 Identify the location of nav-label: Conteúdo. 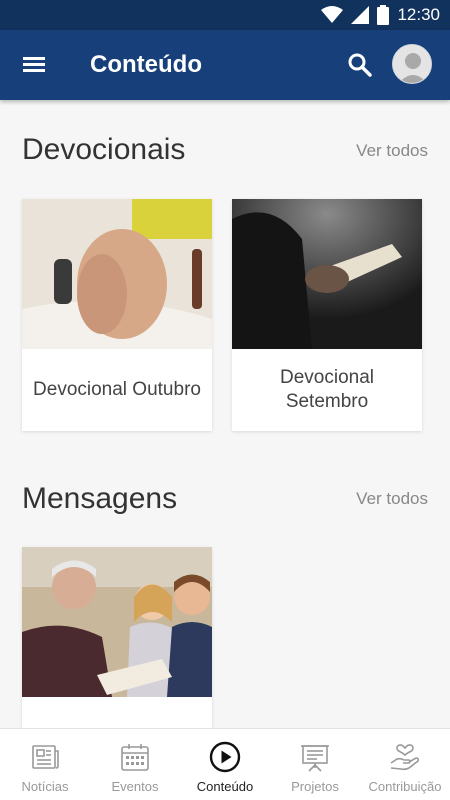
(225, 786).